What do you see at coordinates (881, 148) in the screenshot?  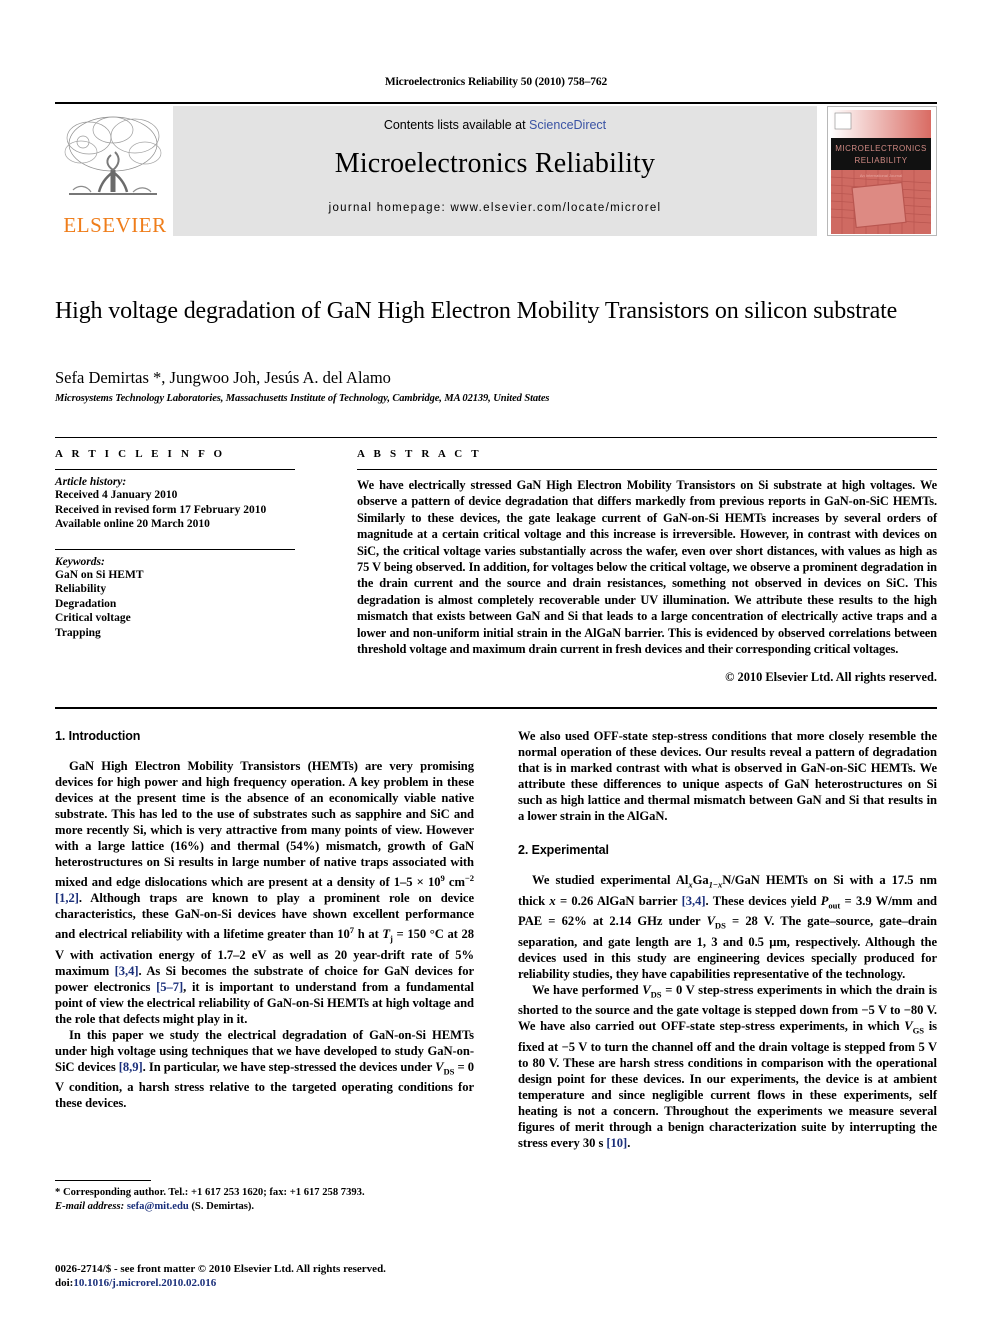 I see `svg-text: MICROELECTRONICS` at bounding box center [881, 148].